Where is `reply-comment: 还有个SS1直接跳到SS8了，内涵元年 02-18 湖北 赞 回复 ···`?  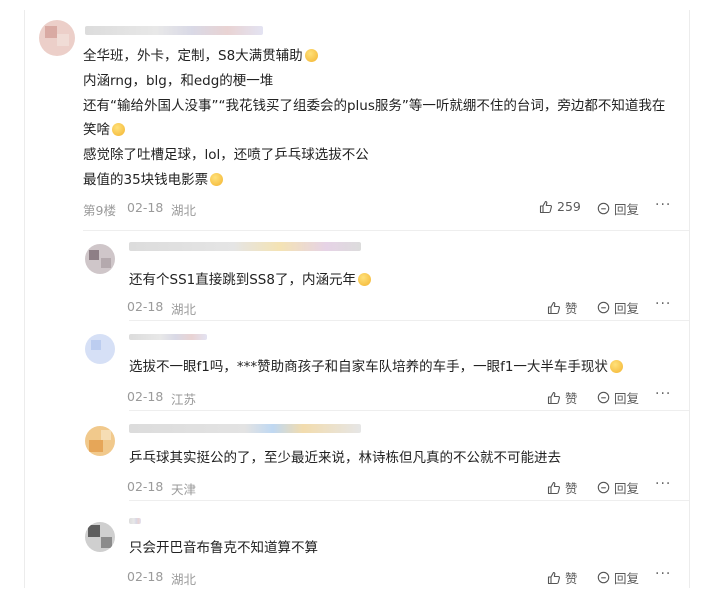 reply-comment: 还有个SS1直接跳到SS8了，内涵元年 02-18 湖北 赞 回复 ··· is located at coordinates (386, 277).